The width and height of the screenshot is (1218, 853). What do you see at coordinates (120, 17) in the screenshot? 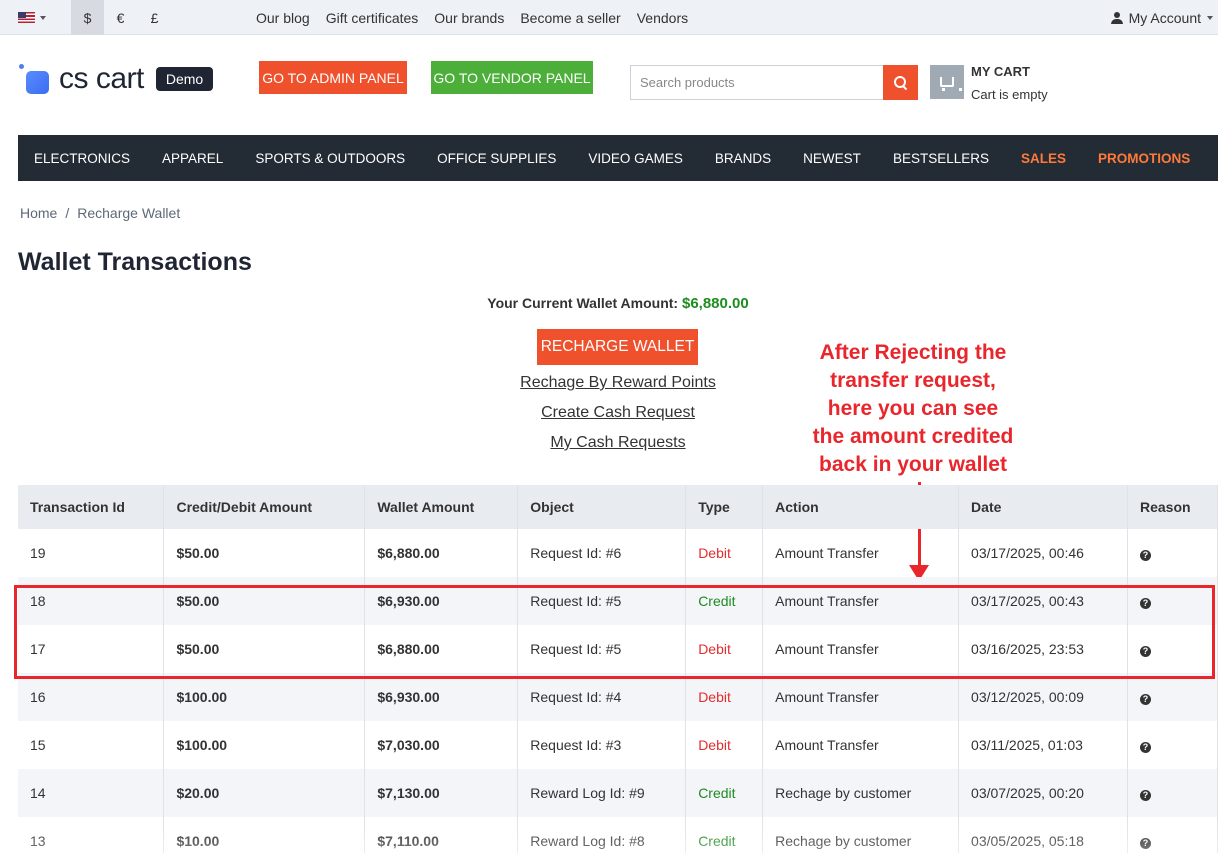
I see `currency-eur: €` at bounding box center [120, 17].